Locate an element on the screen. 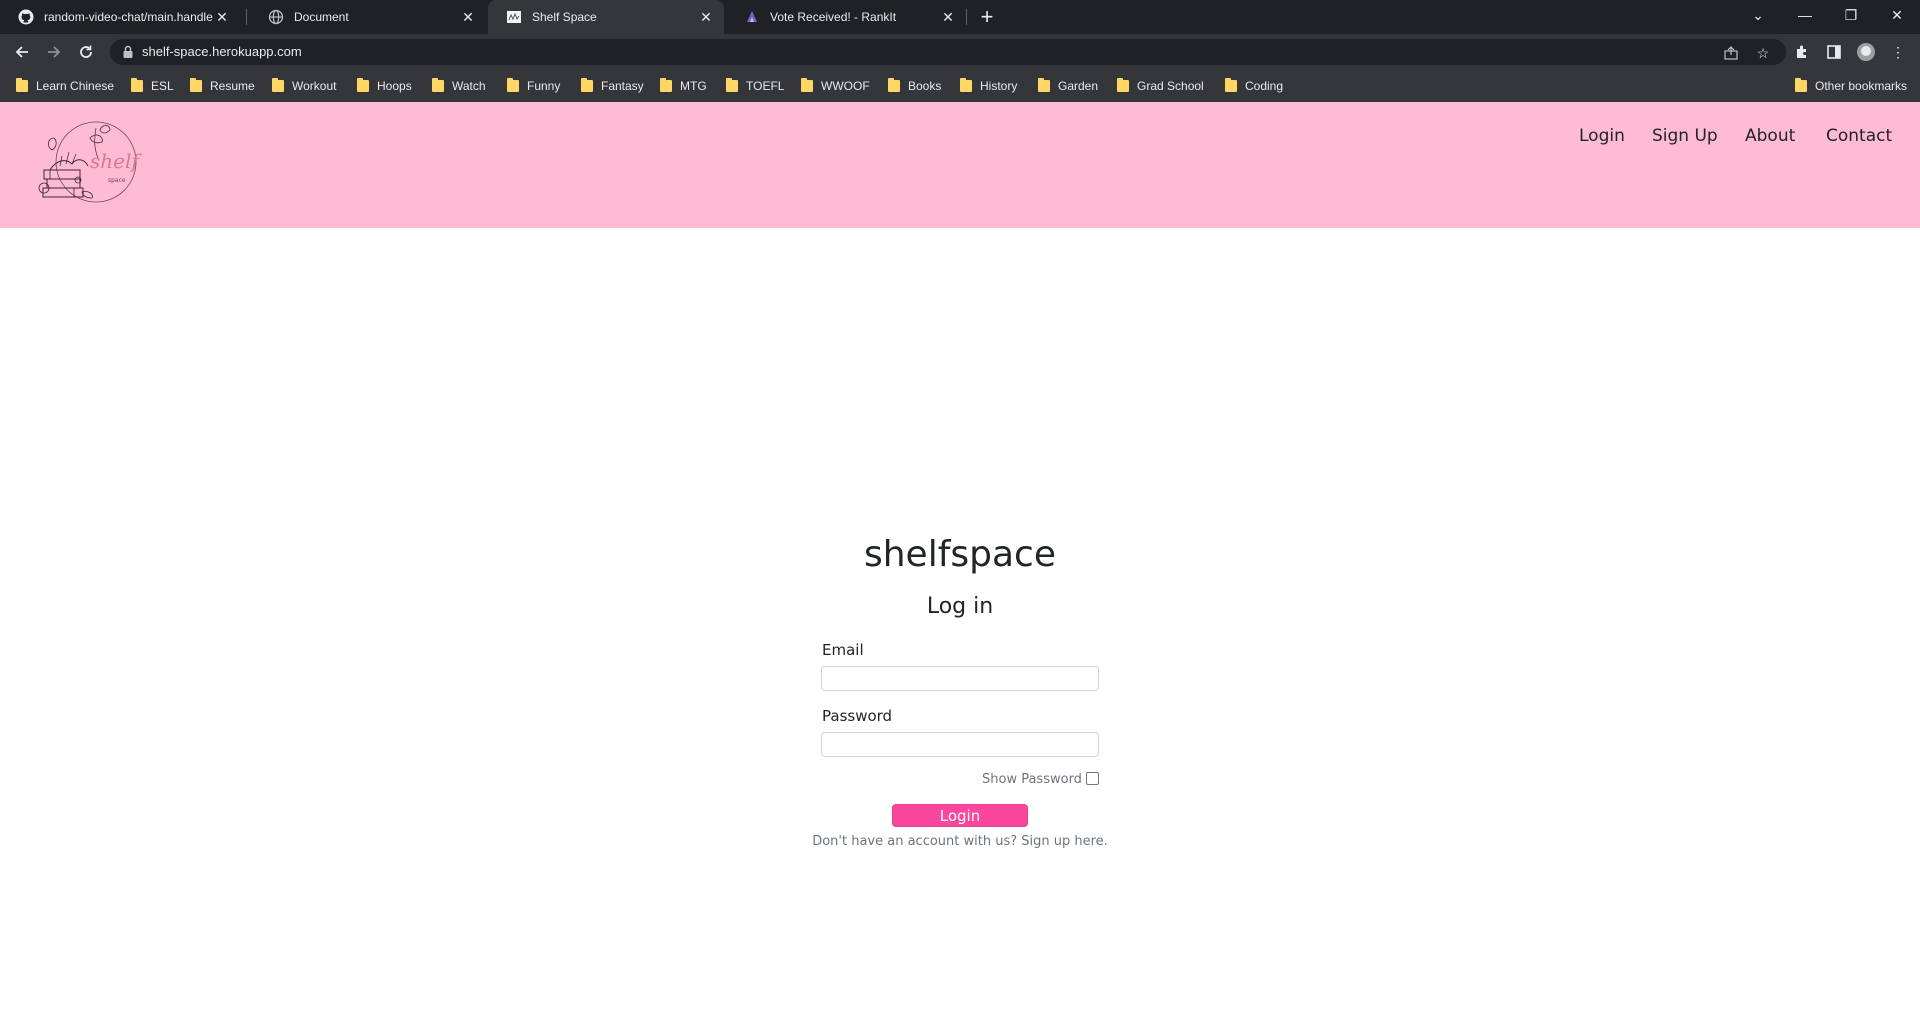 The height and width of the screenshot is (1032, 1920). browser-tab-rankit: Vote Received! - RankIt ✕ is located at coordinates (846, 17).